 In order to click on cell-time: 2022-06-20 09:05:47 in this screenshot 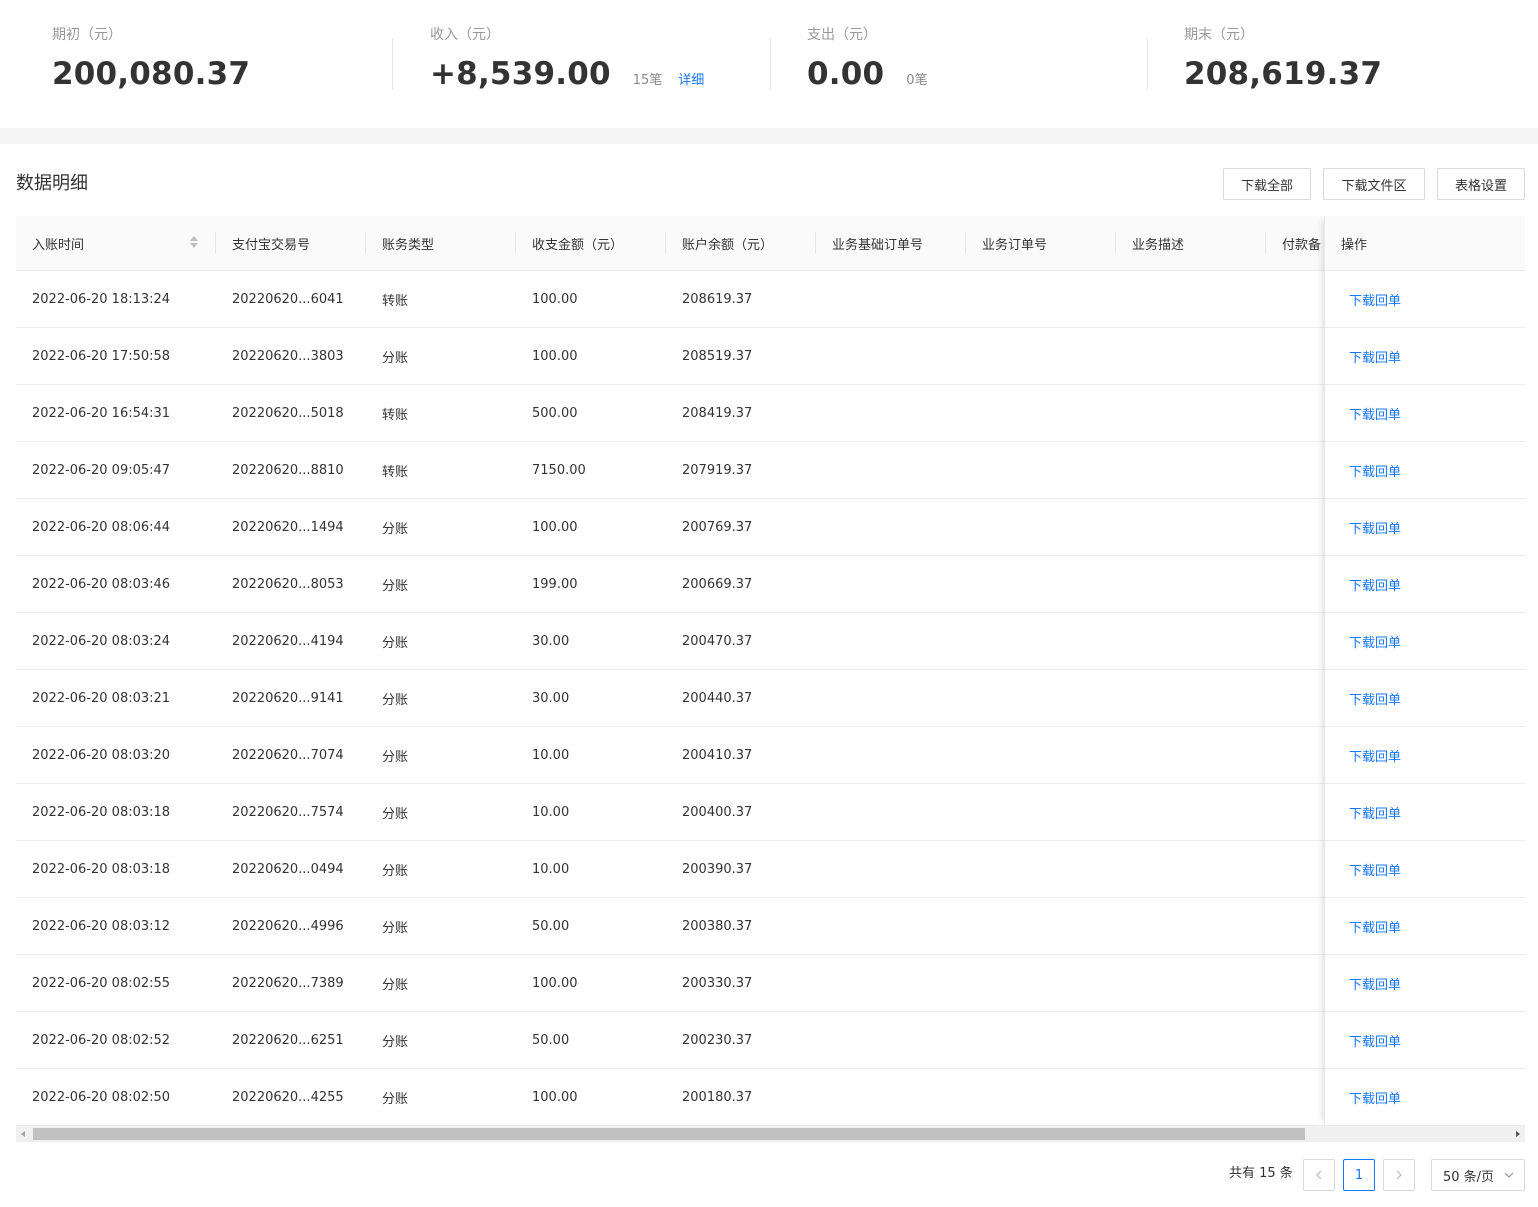, I will do `click(101, 470)`.